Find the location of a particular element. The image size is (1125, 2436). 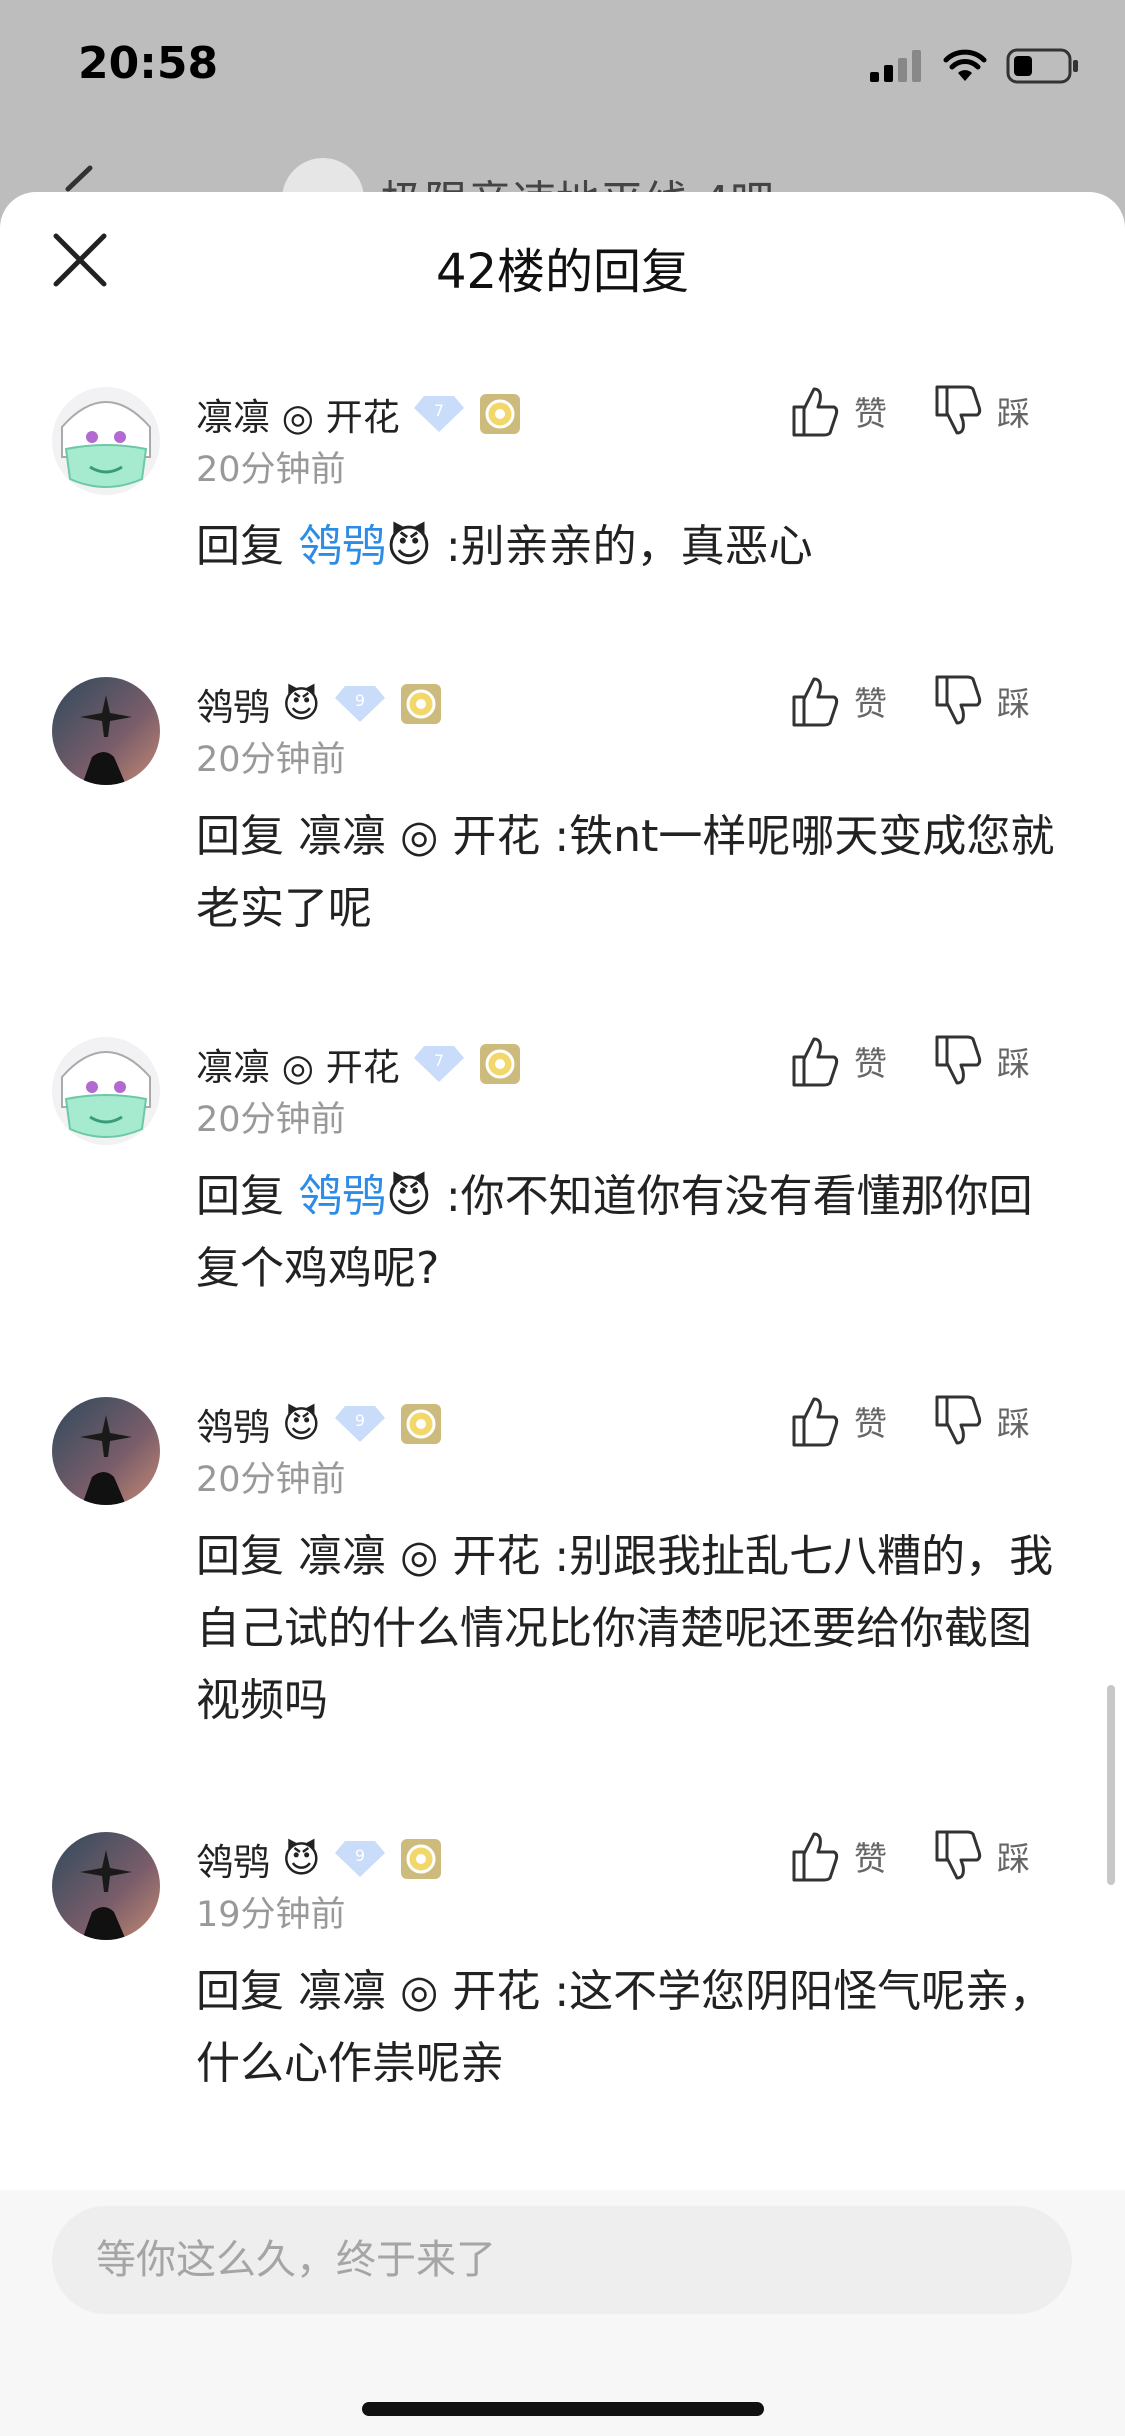

comment-body: 回复 鸰鸮😈 :你不知道你有没有看懂那你回复个鸡鸡呢? is located at coordinates (626, 1233).